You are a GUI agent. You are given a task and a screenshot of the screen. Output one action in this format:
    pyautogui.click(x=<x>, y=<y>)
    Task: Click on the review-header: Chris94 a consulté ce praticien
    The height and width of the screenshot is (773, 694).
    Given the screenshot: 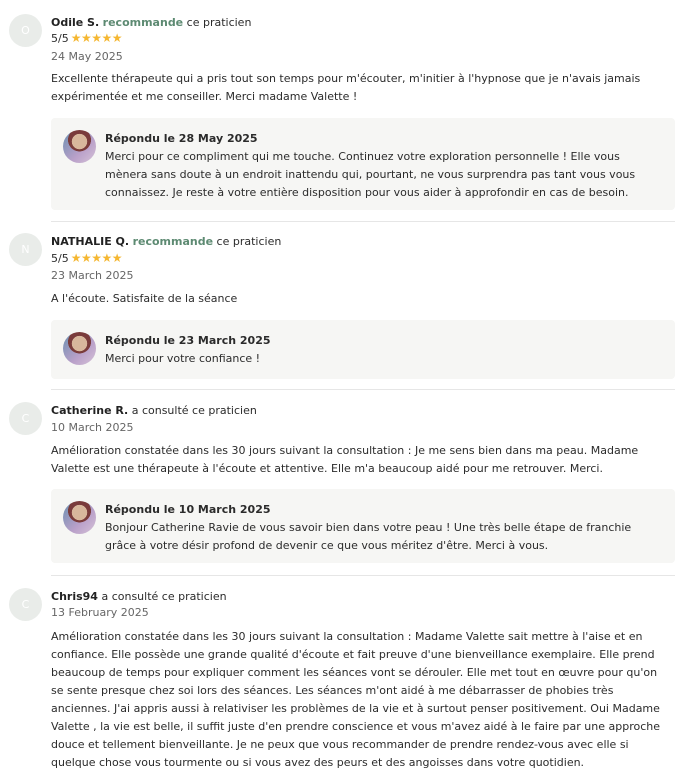 What is the action you would take?
    pyautogui.click(x=139, y=596)
    